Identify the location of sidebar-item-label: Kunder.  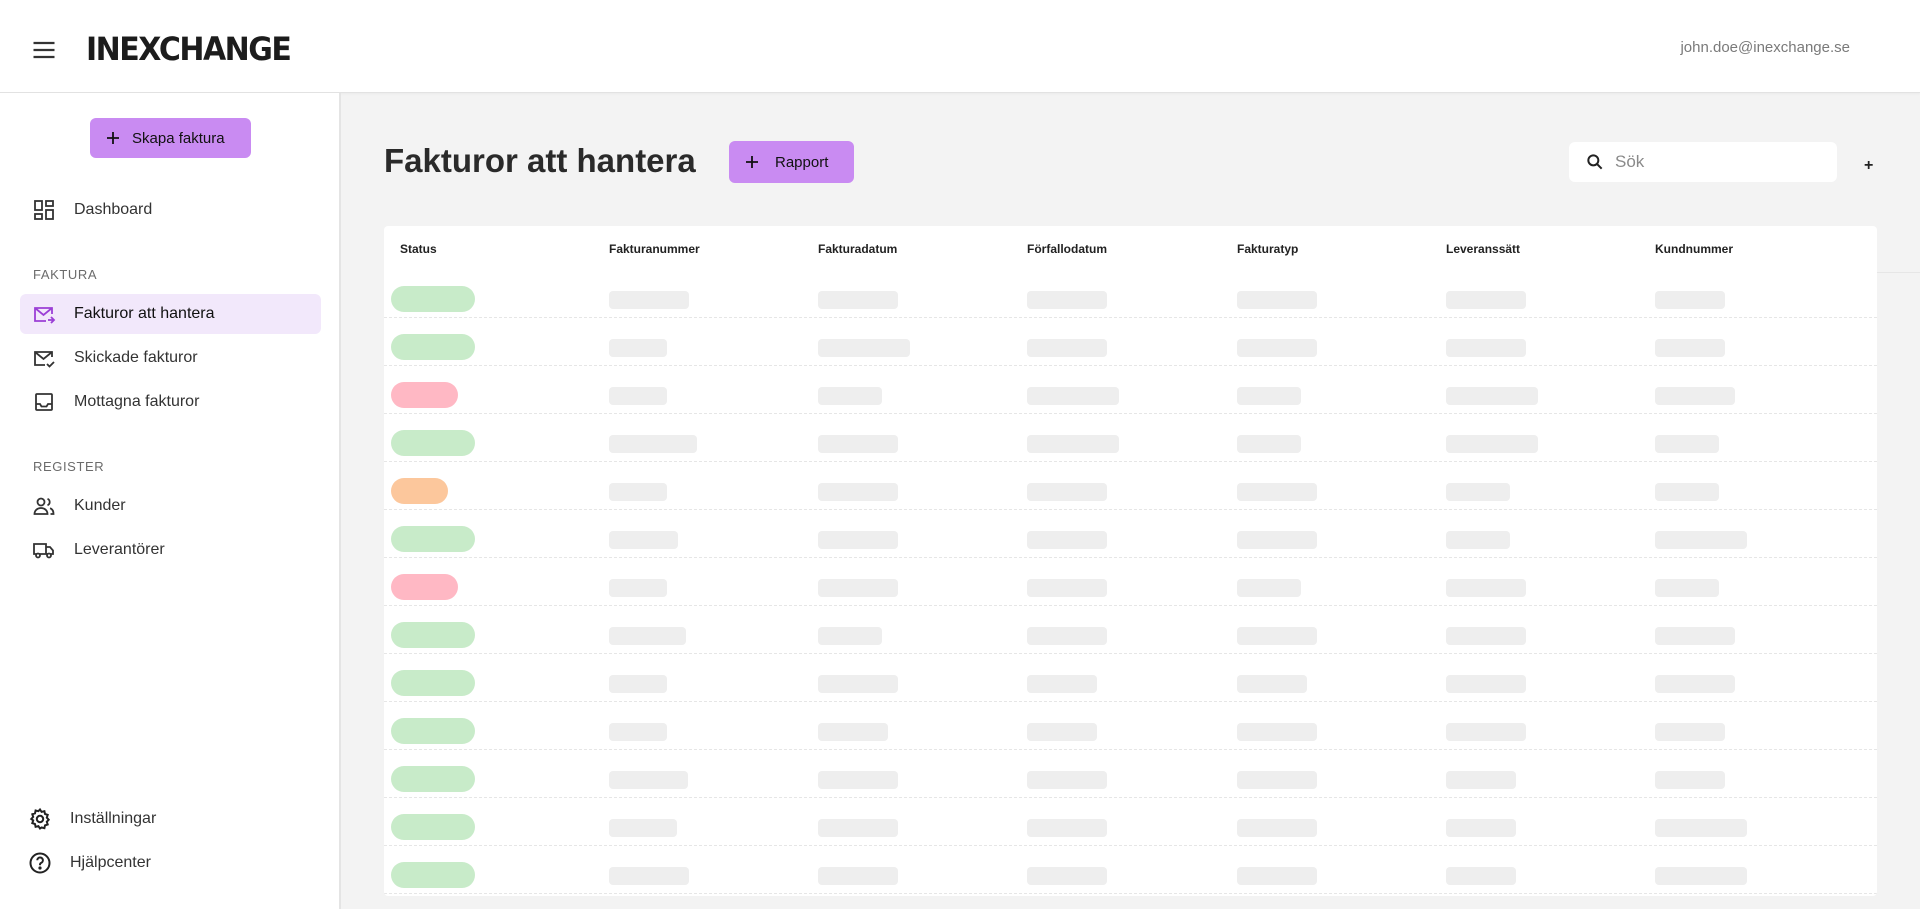
(100, 505).